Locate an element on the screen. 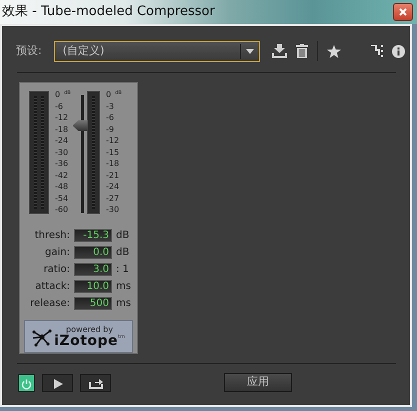  network-star-icon is located at coordinates (42, 336).